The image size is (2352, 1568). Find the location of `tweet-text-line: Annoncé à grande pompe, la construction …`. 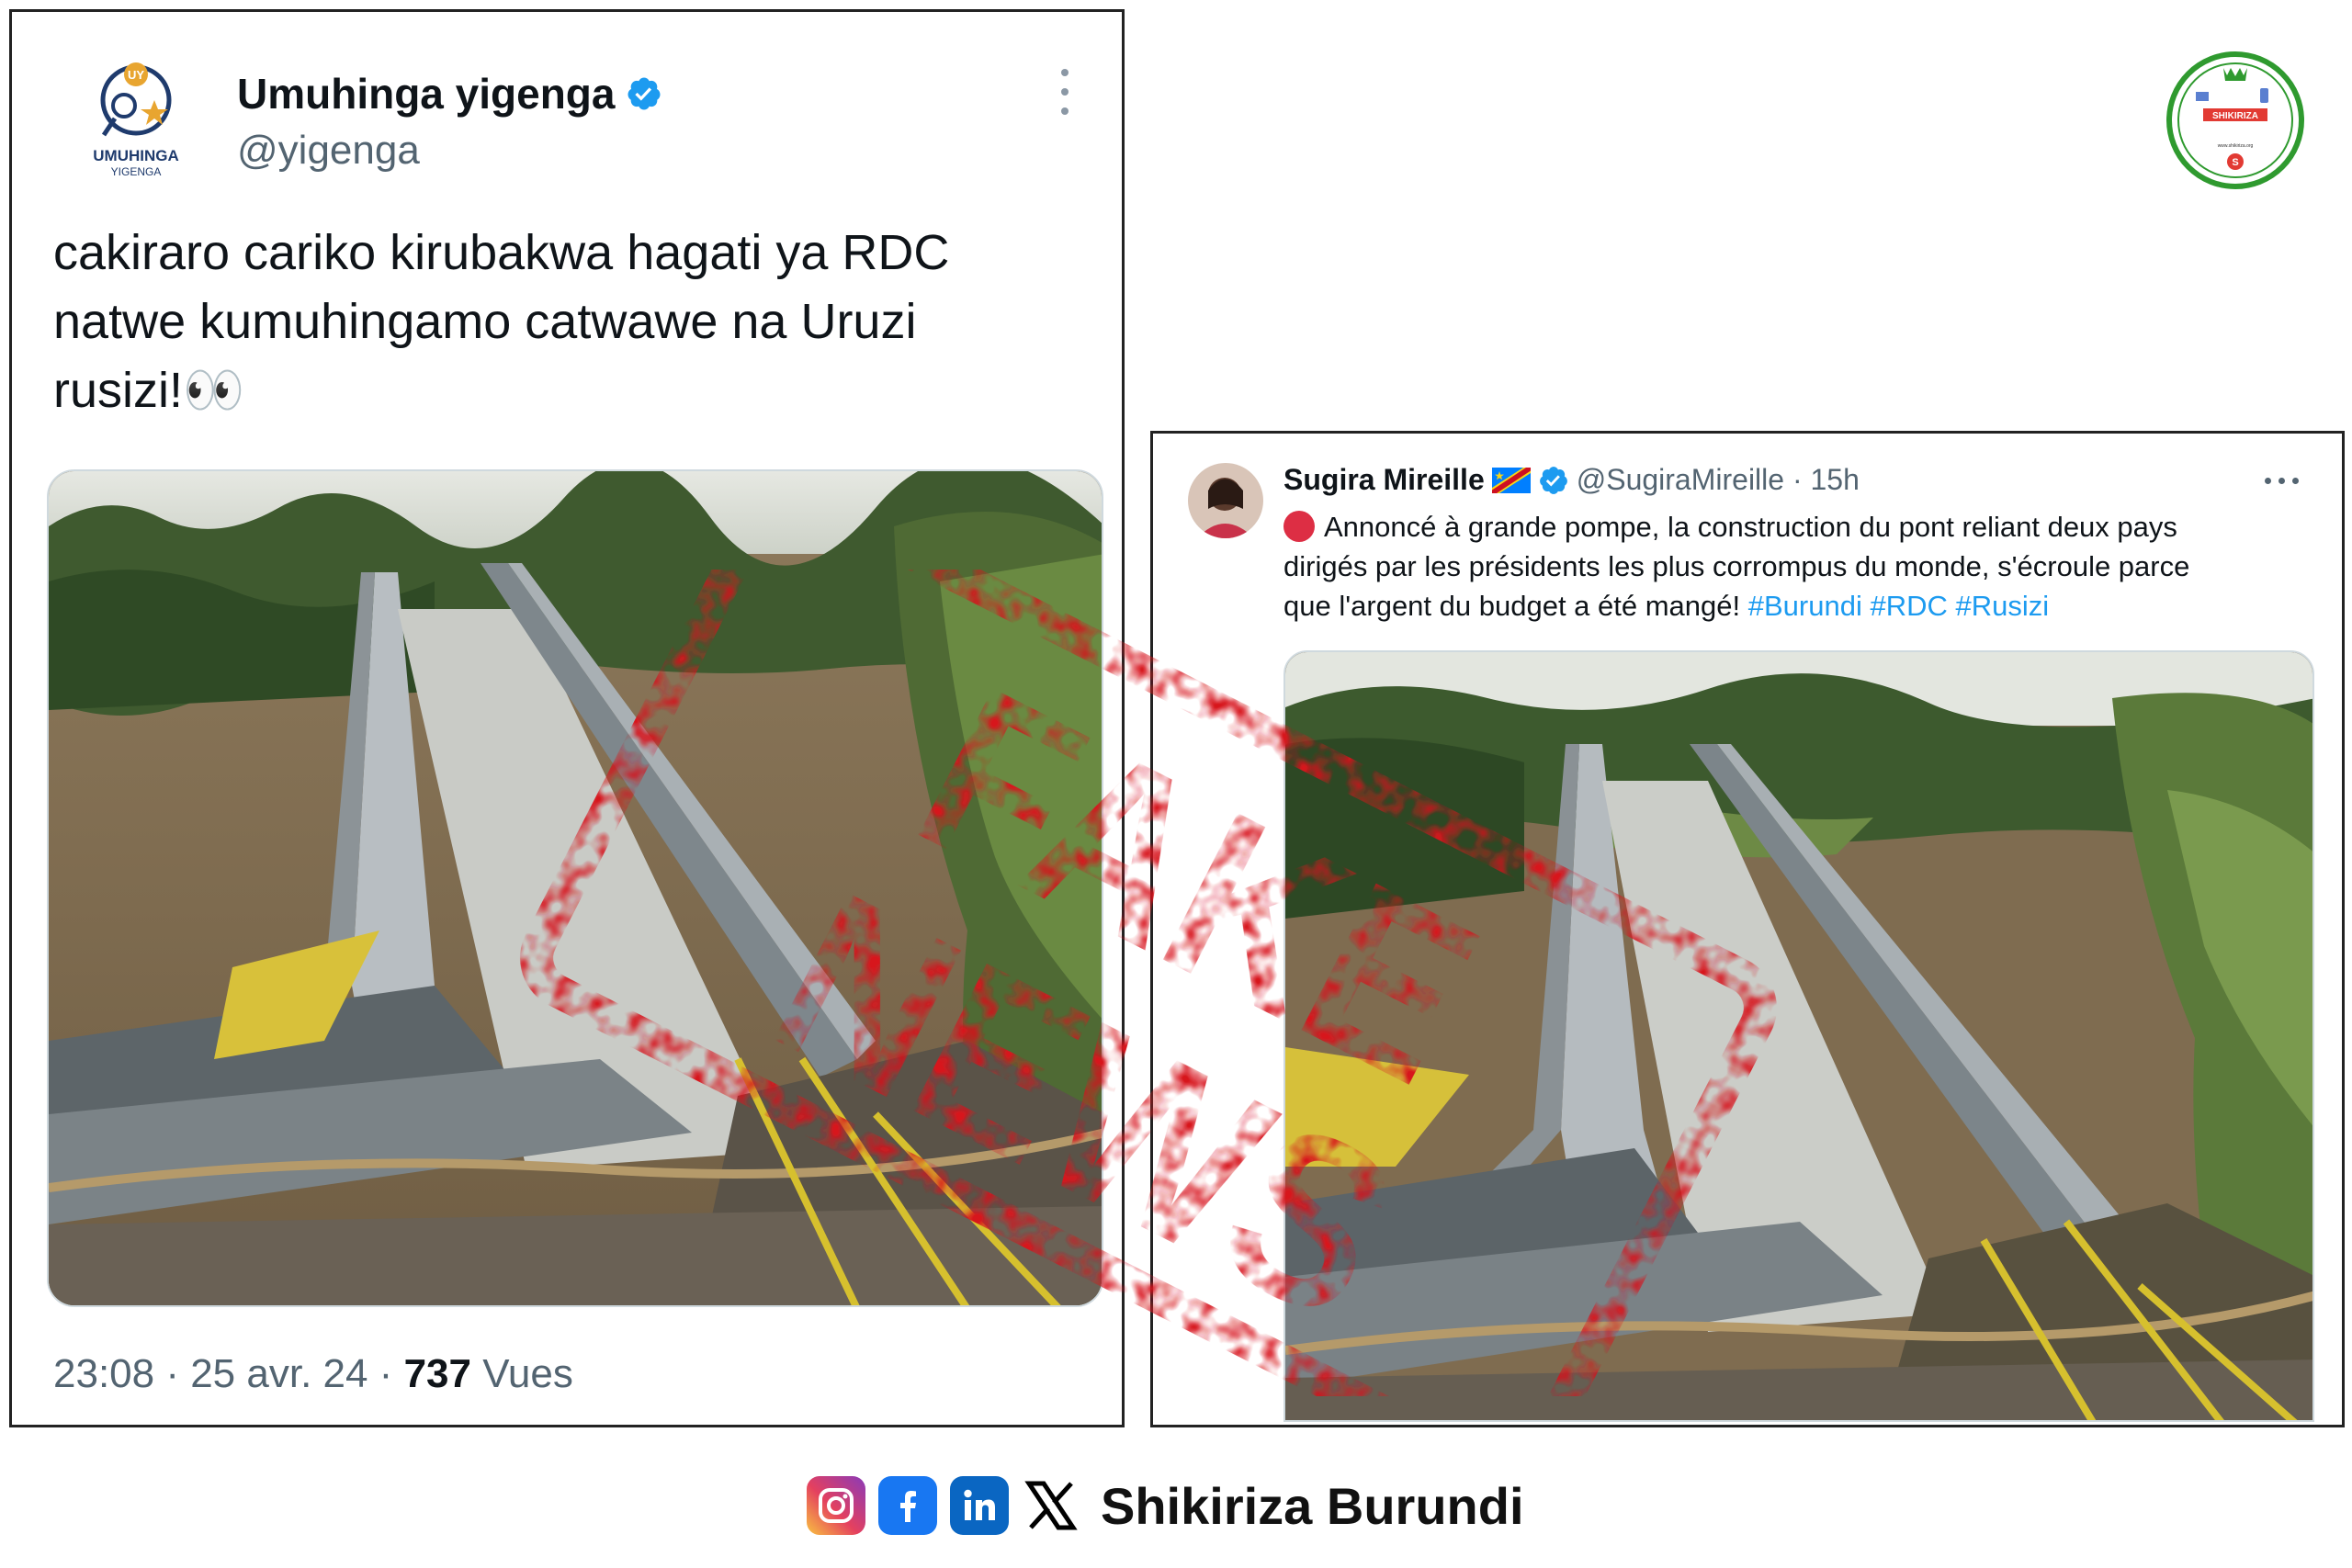

tweet-text-line: Annoncé à grande pompe, la construction … is located at coordinates (1750, 527).